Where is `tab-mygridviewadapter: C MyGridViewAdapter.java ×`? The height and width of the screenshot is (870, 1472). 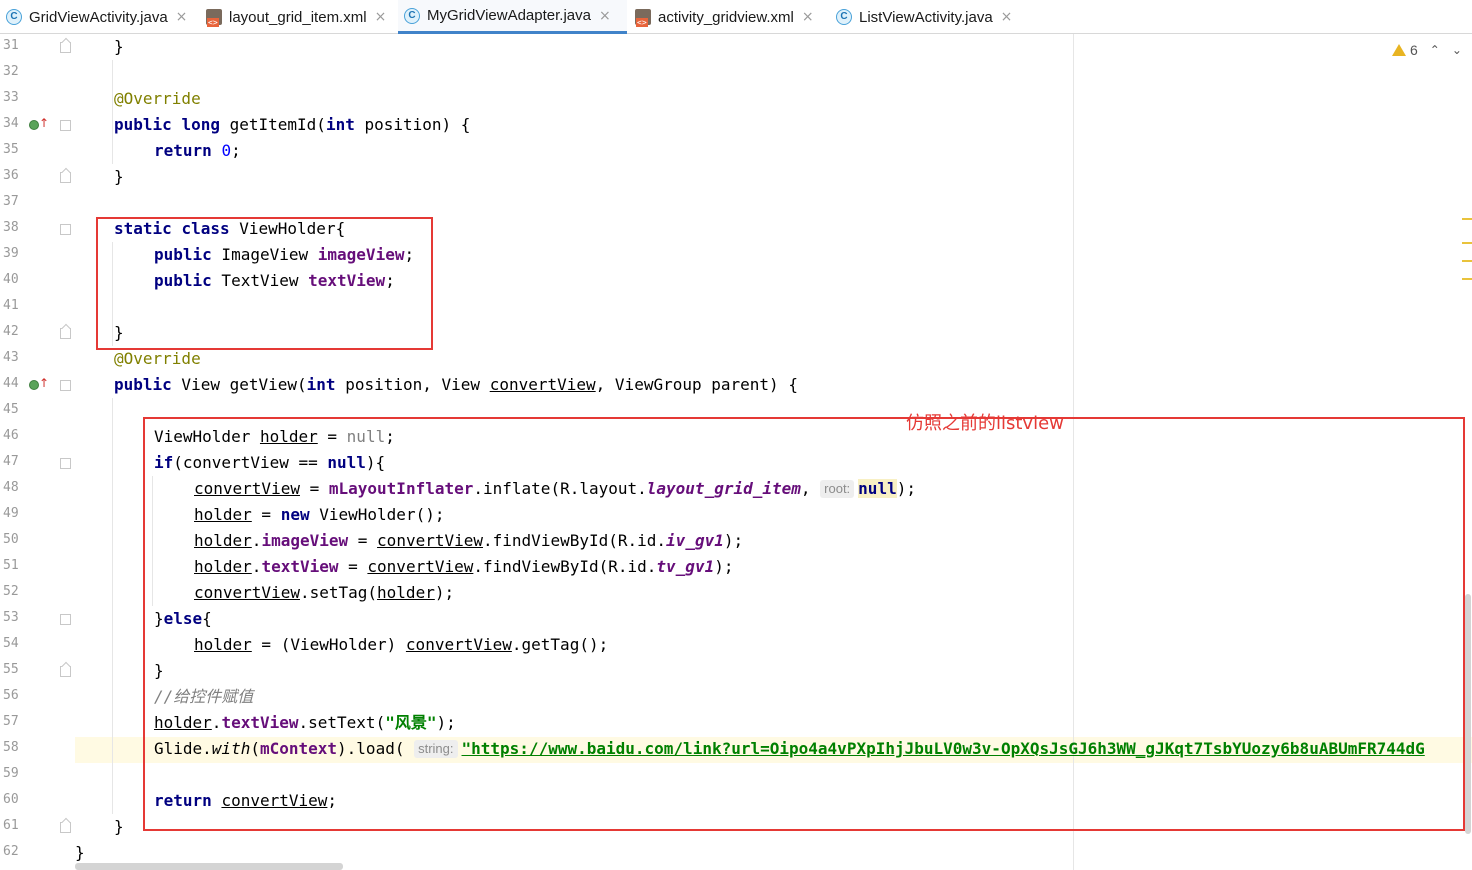
tab-mygridviewadapter: C MyGridViewAdapter.java × is located at coordinates (512, 17).